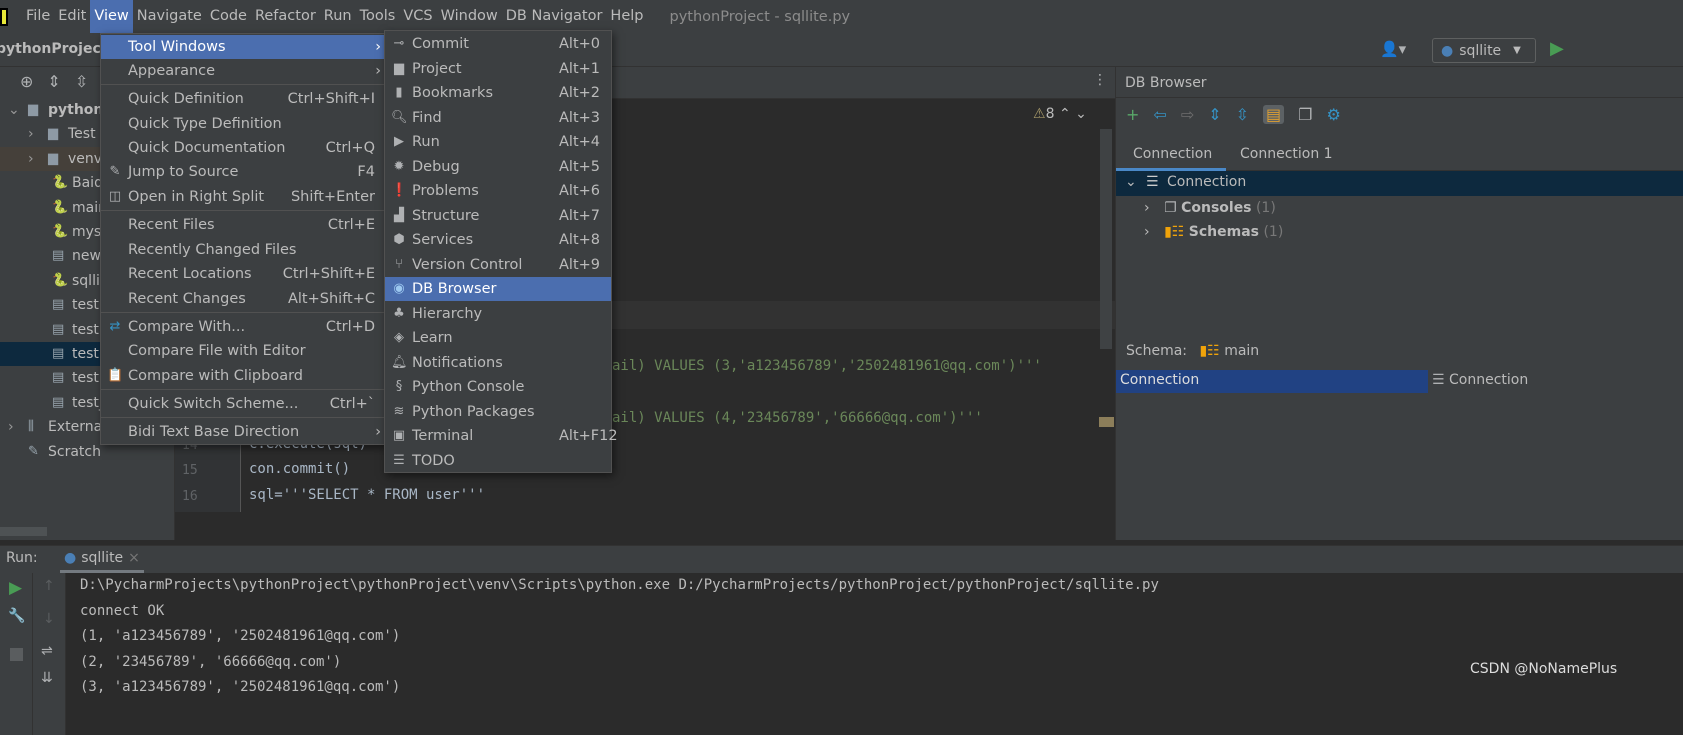 Image resolution: width=1683 pixels, height=735 pixels. What do you see at coordinates (53, 49) in the screenshot?
I see `breadcrumb: pythonProject` at bounding box center [53, 49].